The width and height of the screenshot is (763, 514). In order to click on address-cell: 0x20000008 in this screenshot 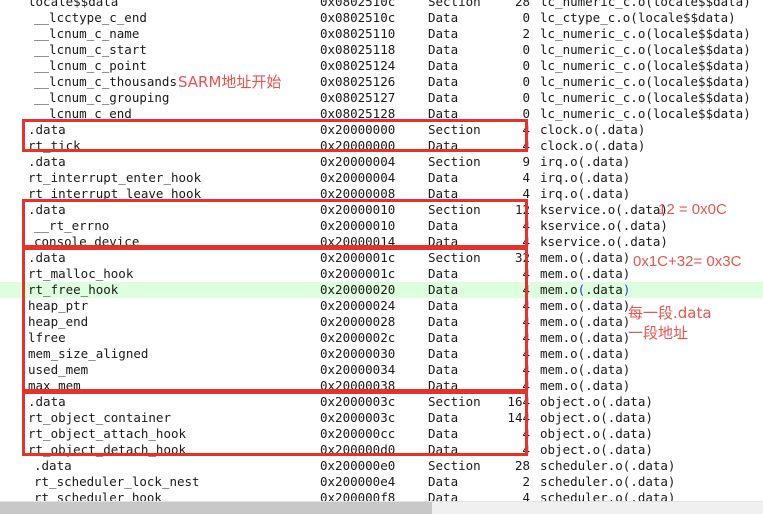, I will do `click(358, 193)`.